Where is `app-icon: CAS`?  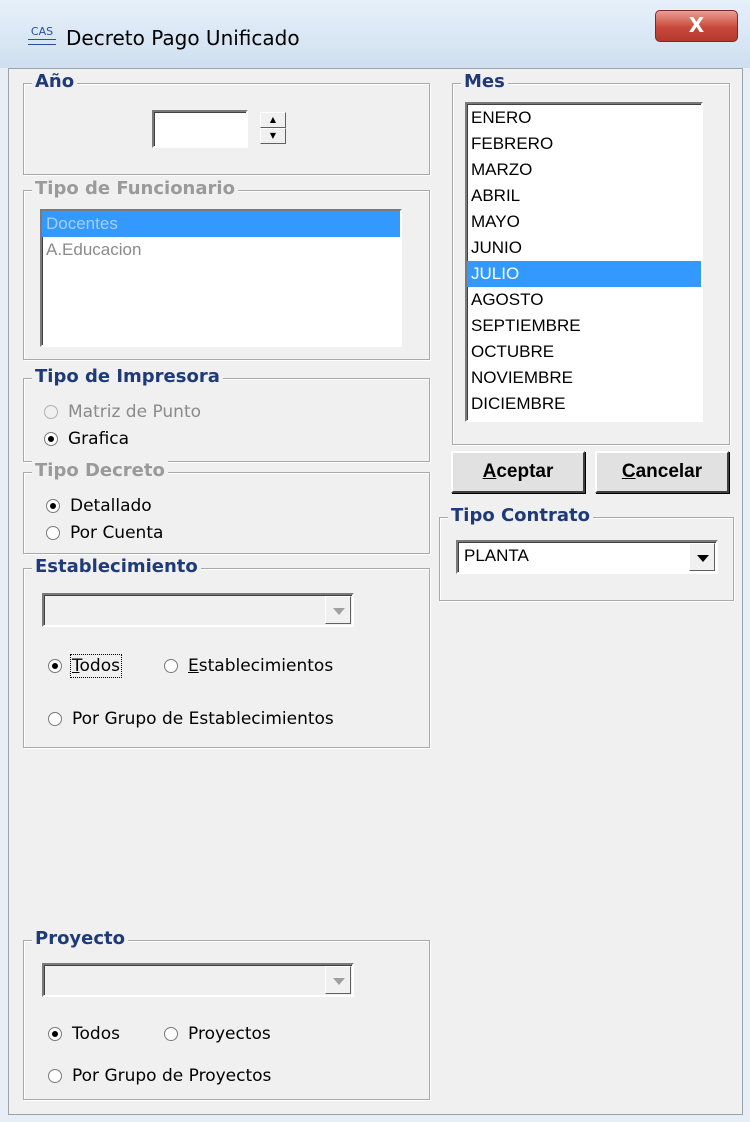
app-icon: CAS is located at coordinates (42, 37).